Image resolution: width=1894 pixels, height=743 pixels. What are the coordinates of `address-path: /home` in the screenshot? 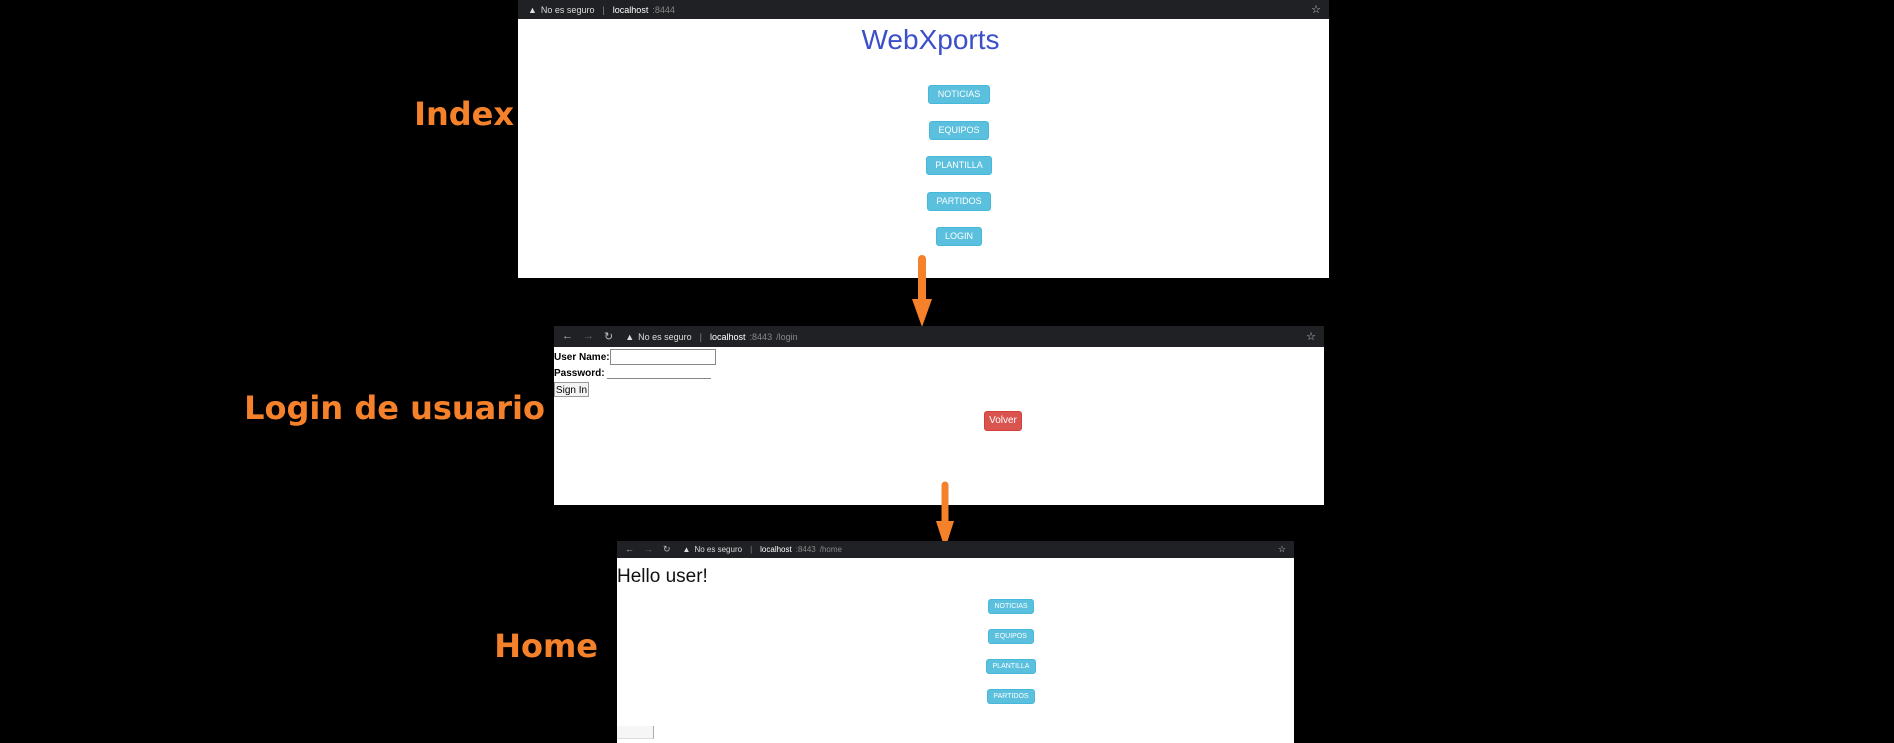 It's located at (830, 549).